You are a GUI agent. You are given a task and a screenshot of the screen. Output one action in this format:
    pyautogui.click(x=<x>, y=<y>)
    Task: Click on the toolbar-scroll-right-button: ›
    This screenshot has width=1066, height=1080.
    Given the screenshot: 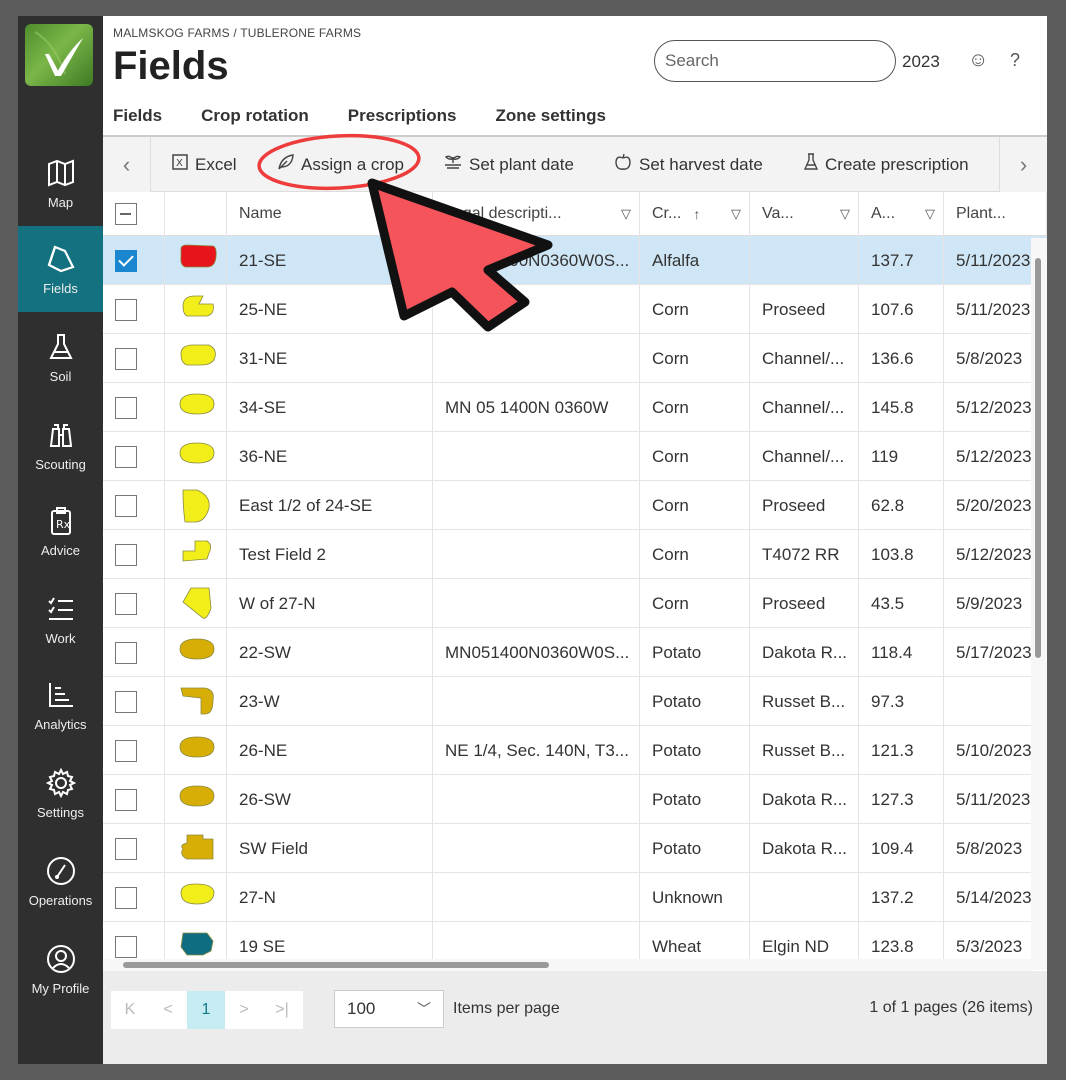 What is the action you would take?
    pyautogui.click(x=1023, y=164)
    